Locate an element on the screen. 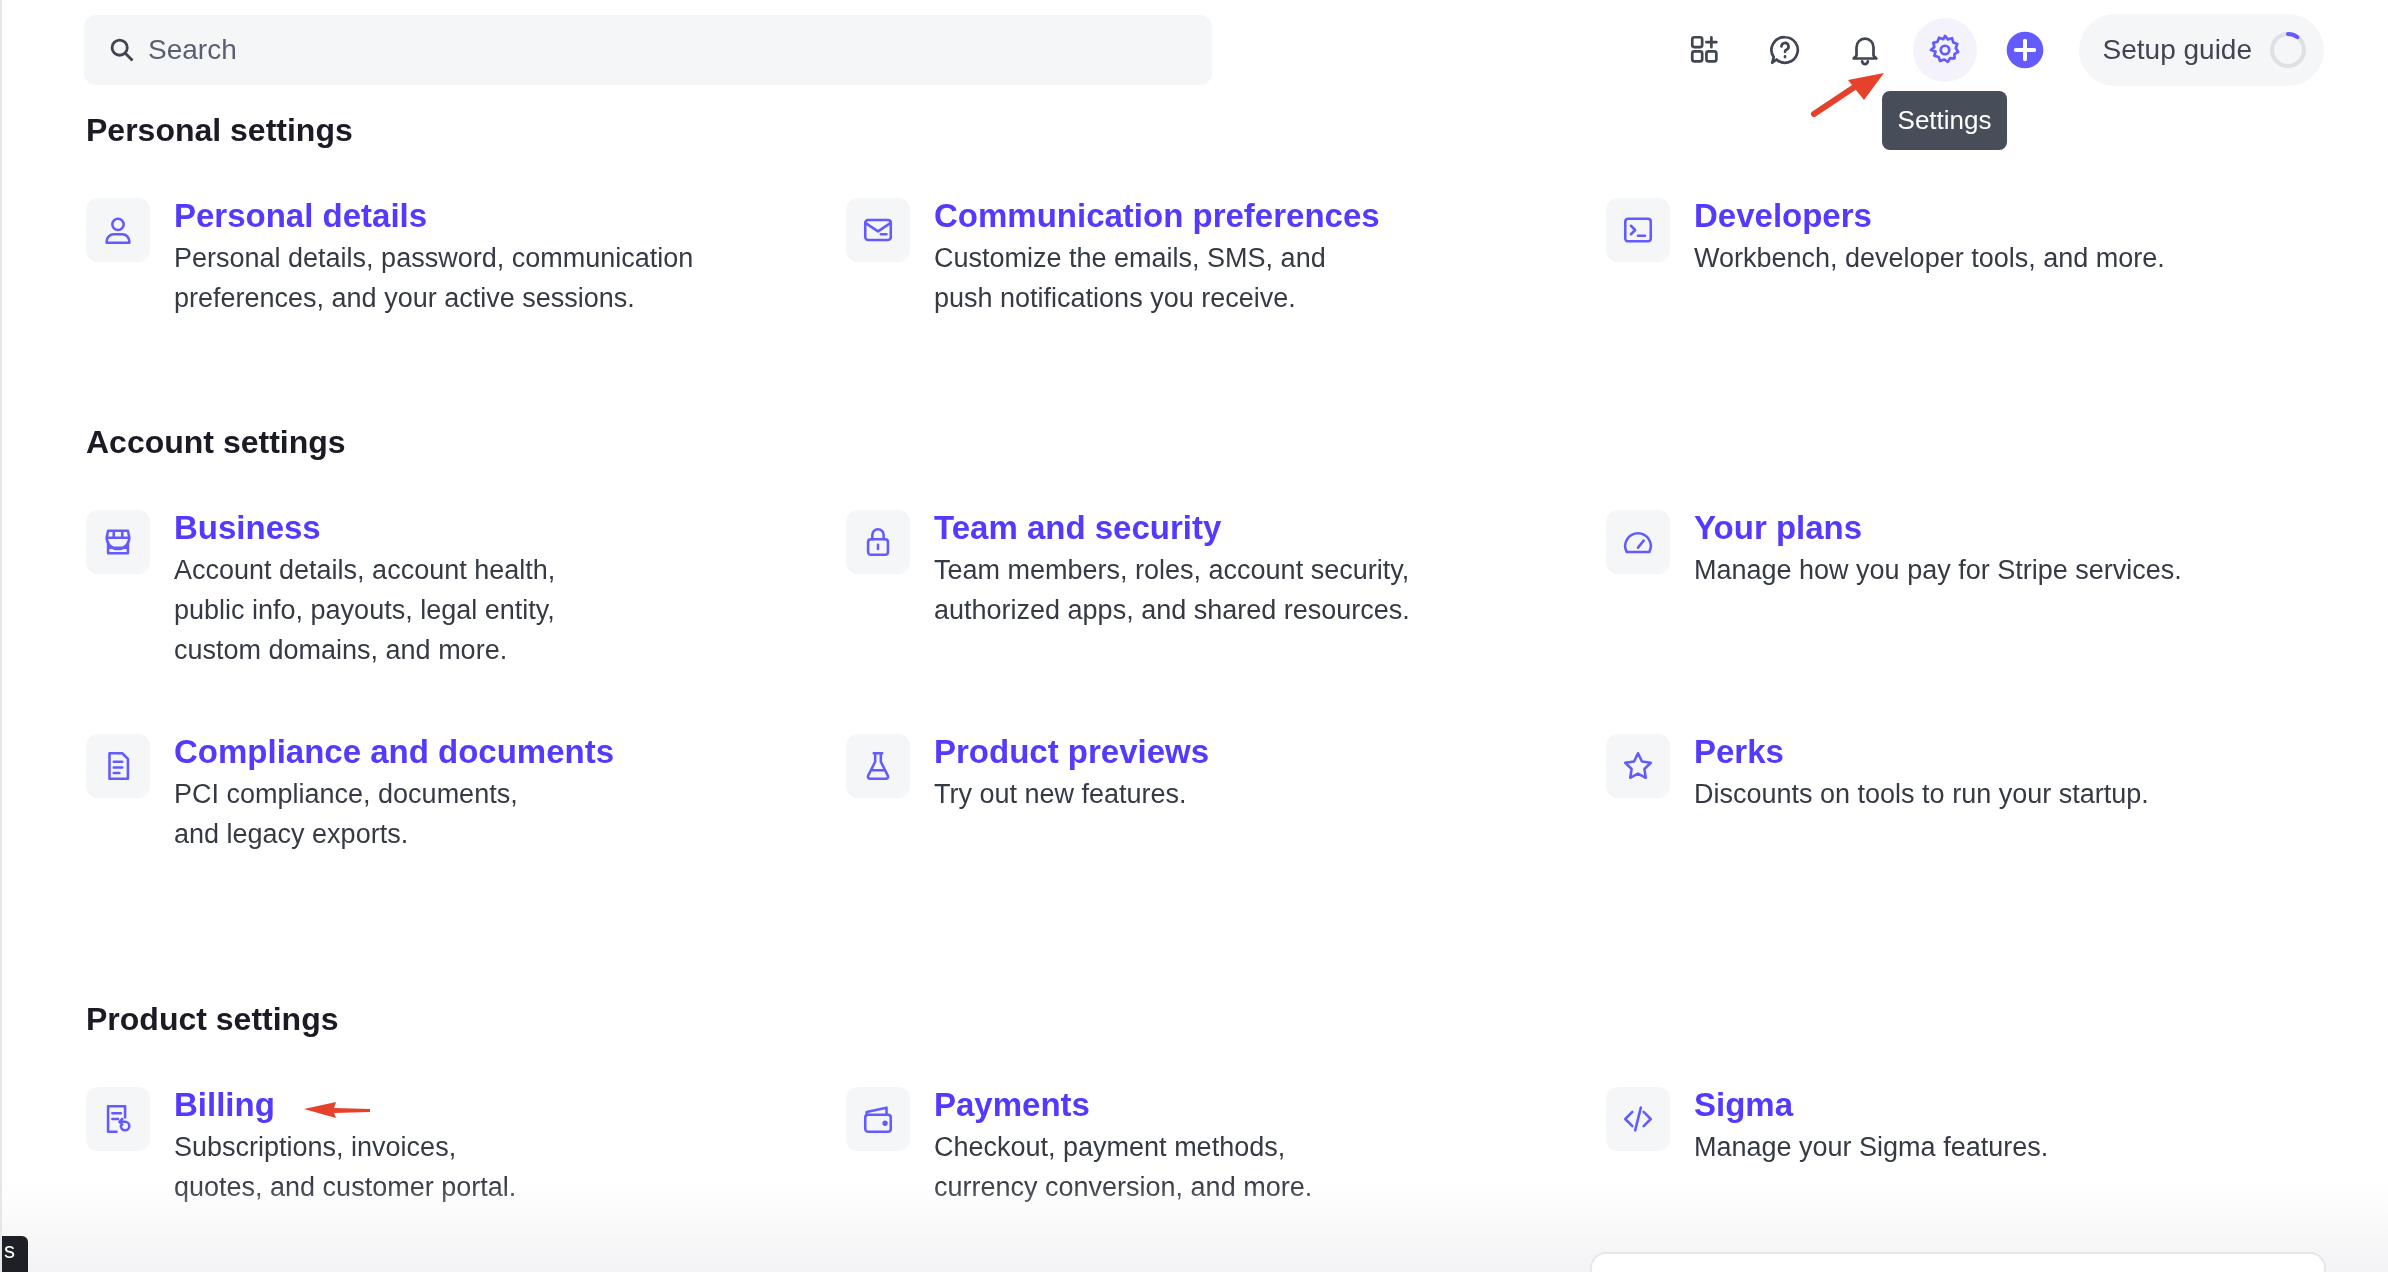 This screenshot has height=1272, width=2388. settings-description: Team members, roles, account security, authorized apps, and shared resources. is located at coordinates (1172, 590).